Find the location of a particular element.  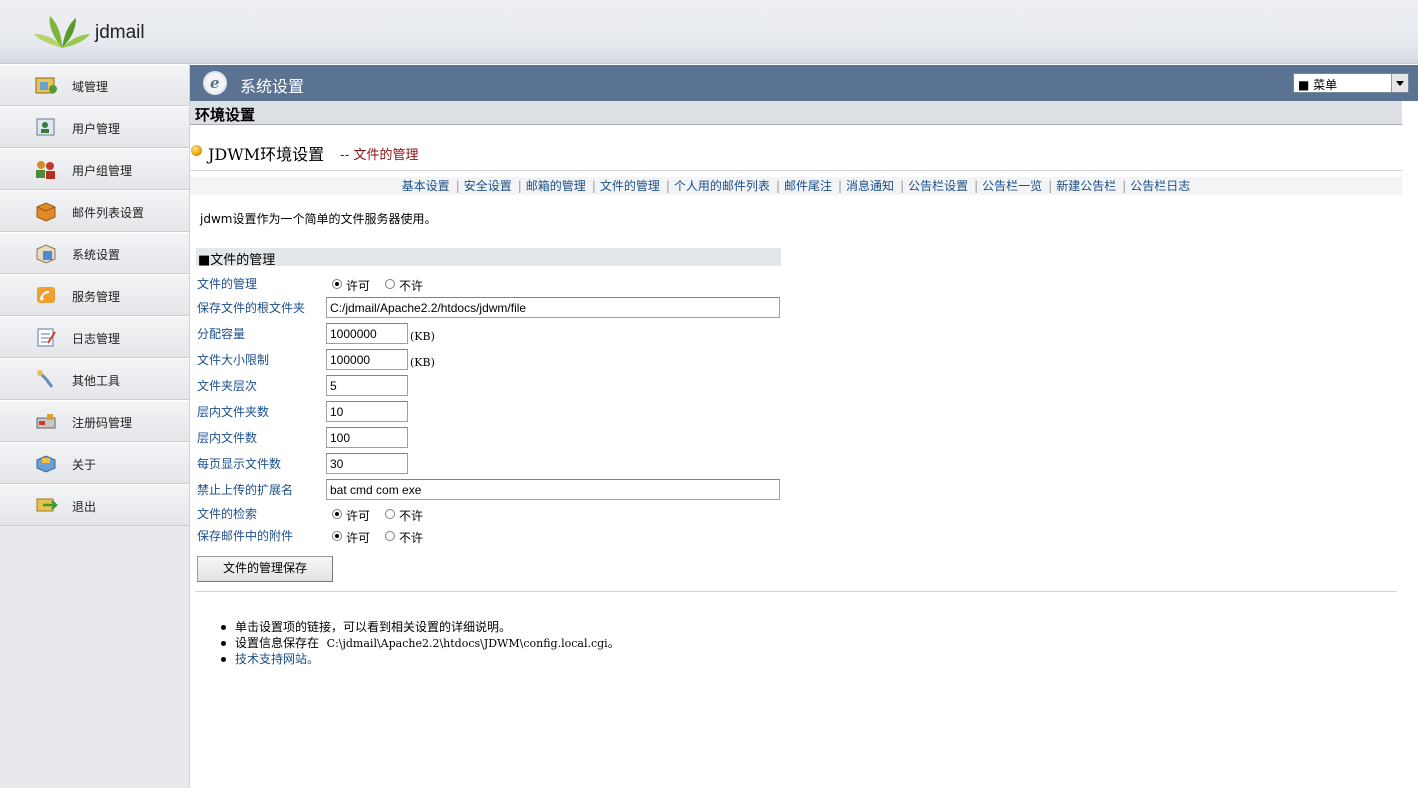

chevron-down-icon is located at coordinates (1399, 83).